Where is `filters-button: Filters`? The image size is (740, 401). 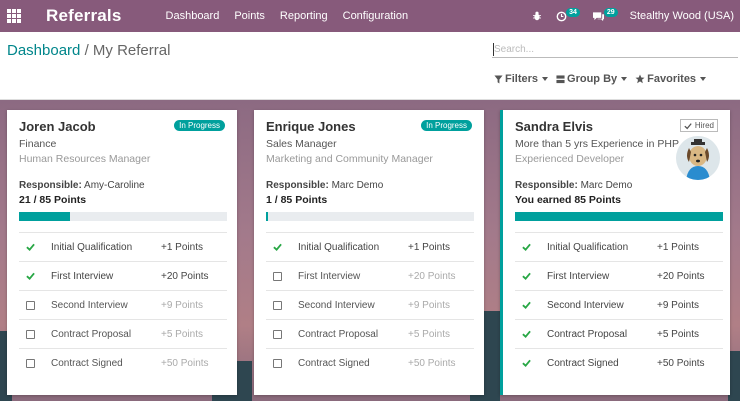 filters-button: Filters is located at coordinates (521, 79).